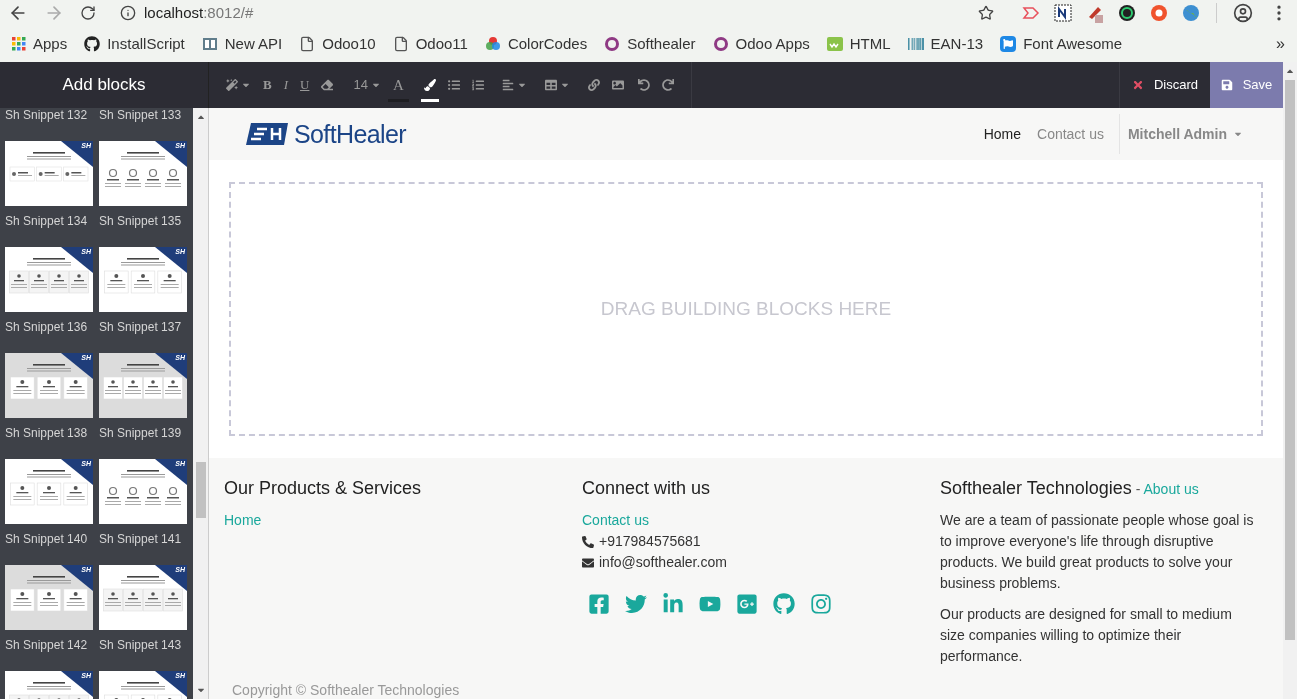 This screenshot has height=699, width=1297. I want to click on email-icon, so click(588, 562).